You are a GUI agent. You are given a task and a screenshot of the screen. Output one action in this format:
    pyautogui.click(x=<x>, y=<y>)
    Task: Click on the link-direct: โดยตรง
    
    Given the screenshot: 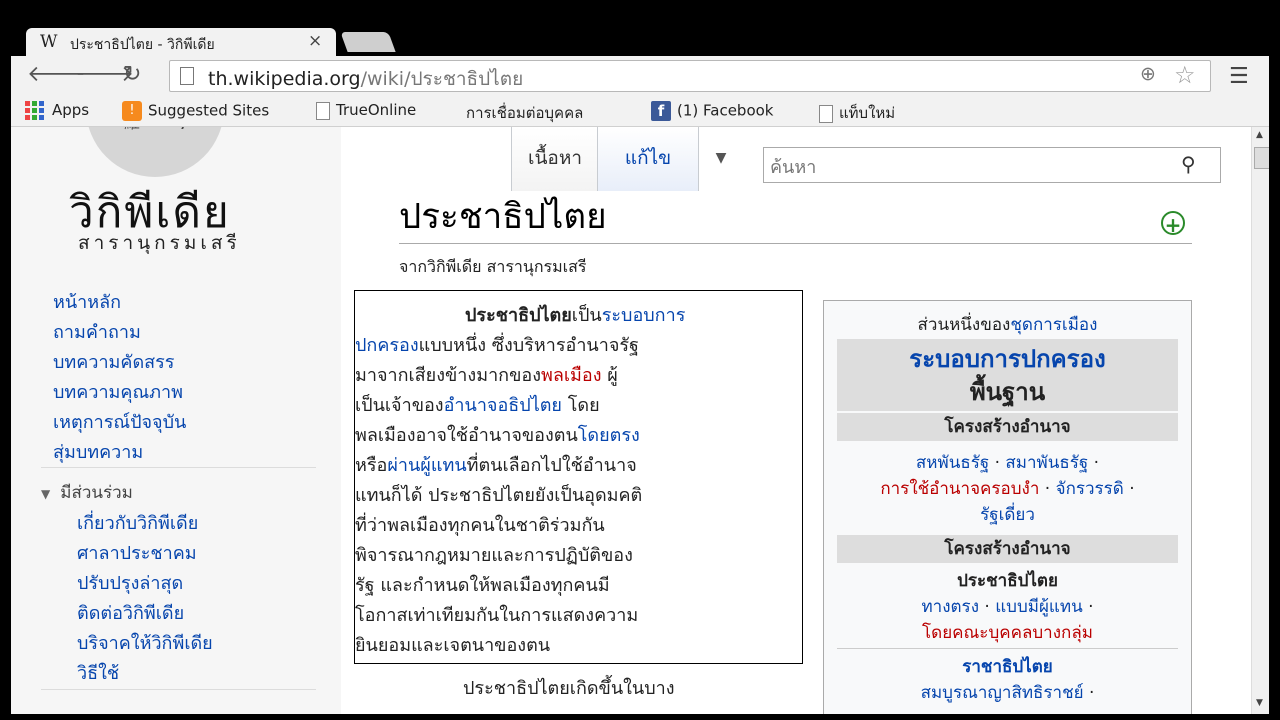 What is the action you would take?
    pyautogui.click(x=609, y=435)
    